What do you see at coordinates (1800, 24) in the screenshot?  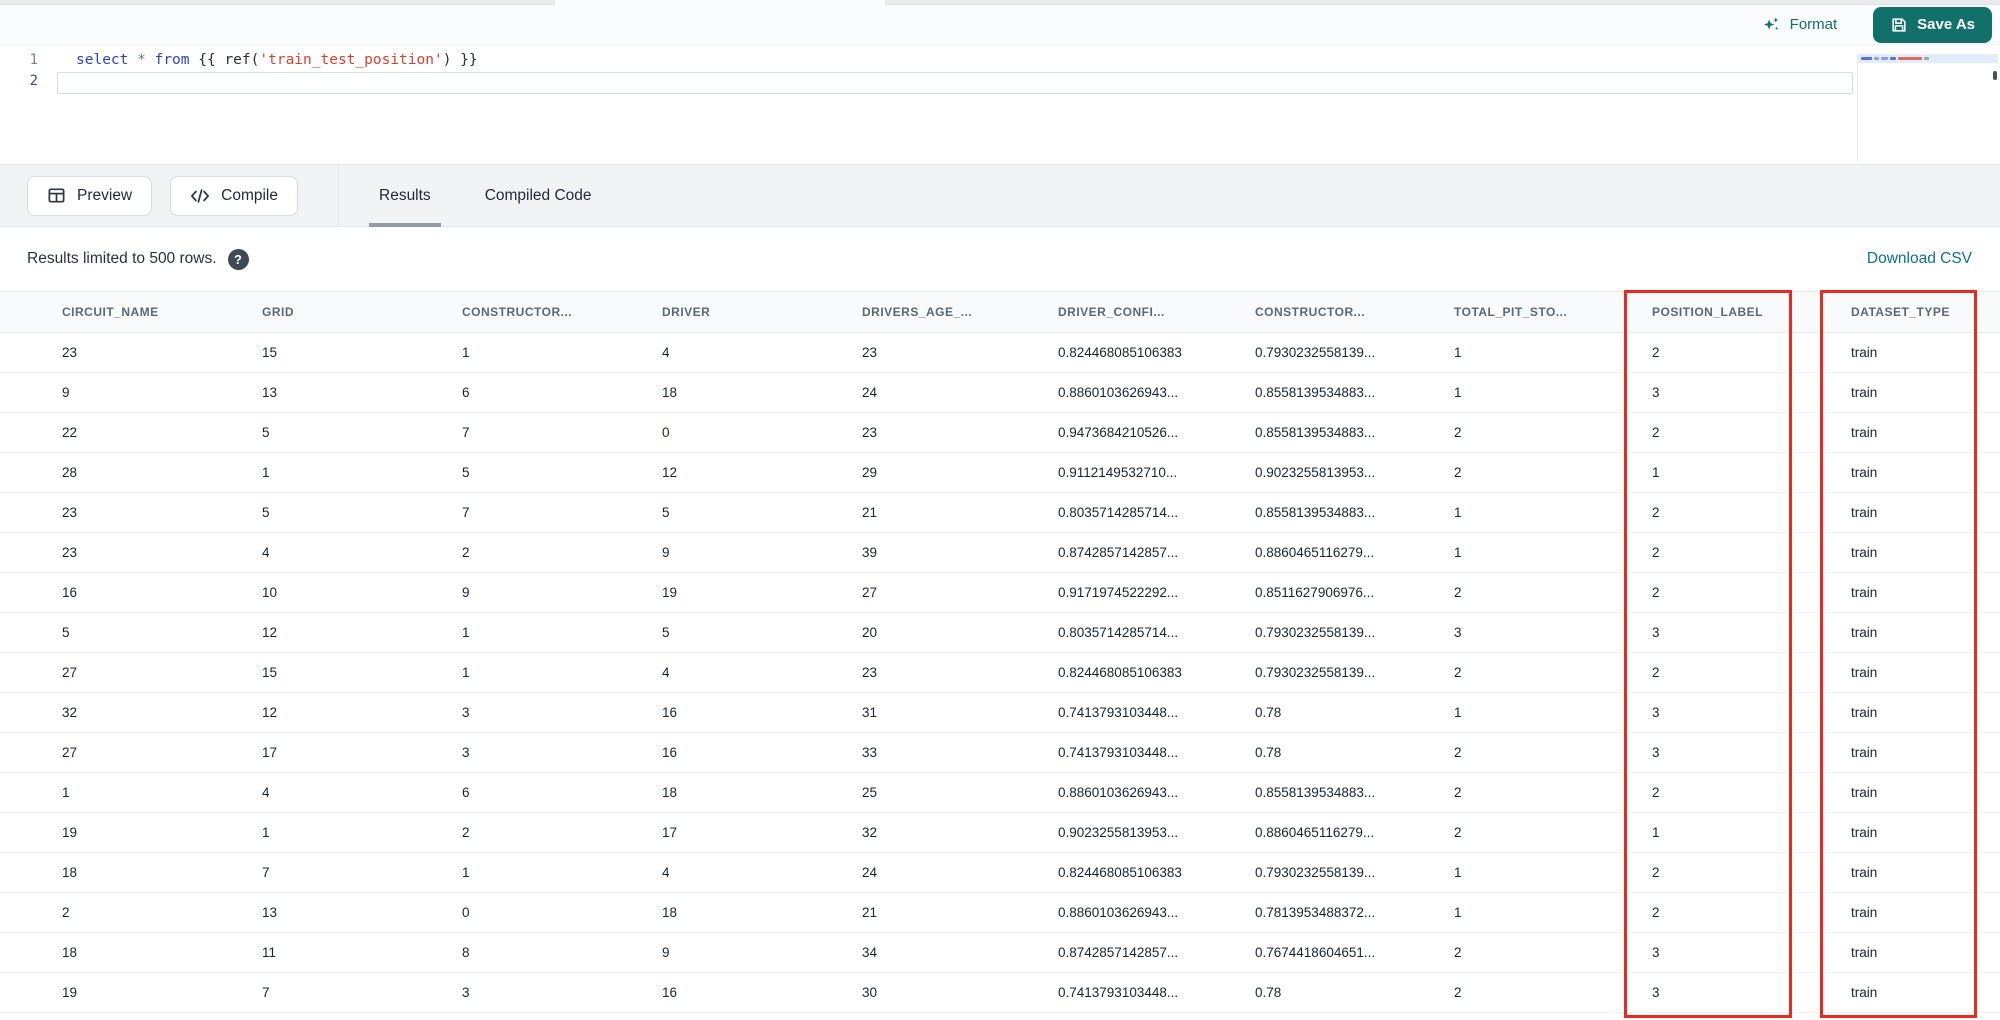 I see `format-button: Format` at bounding box center [1800, 24].